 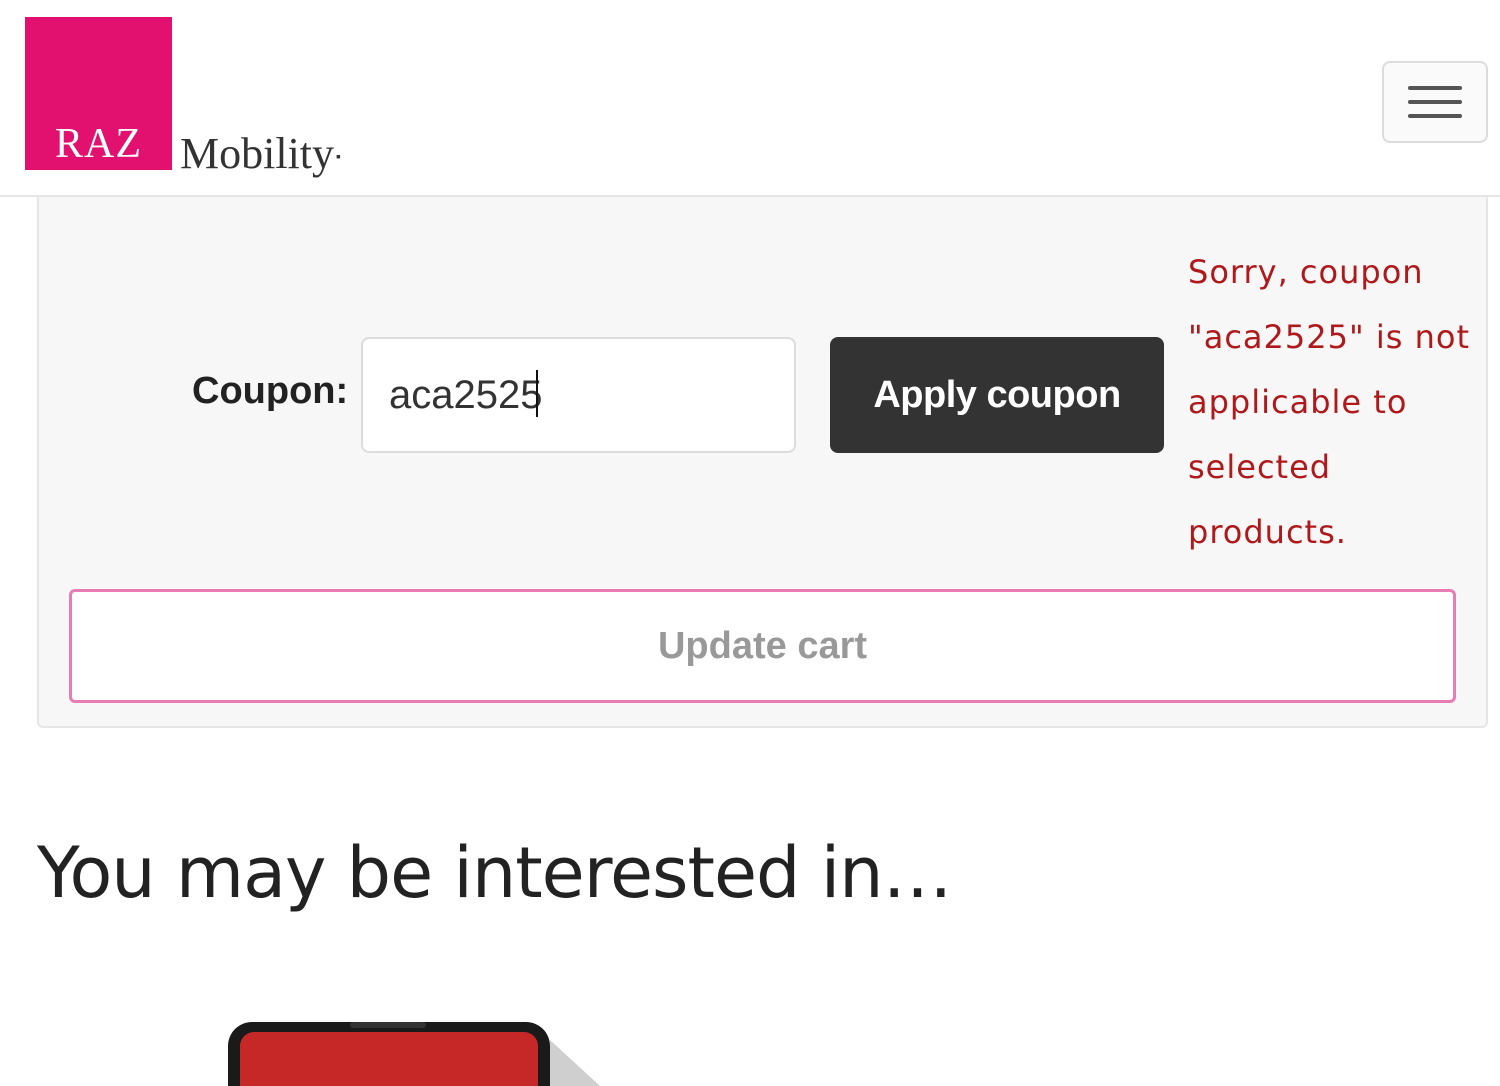 I want to click on hamburger-menu-button, so click(x=1435, y=102).